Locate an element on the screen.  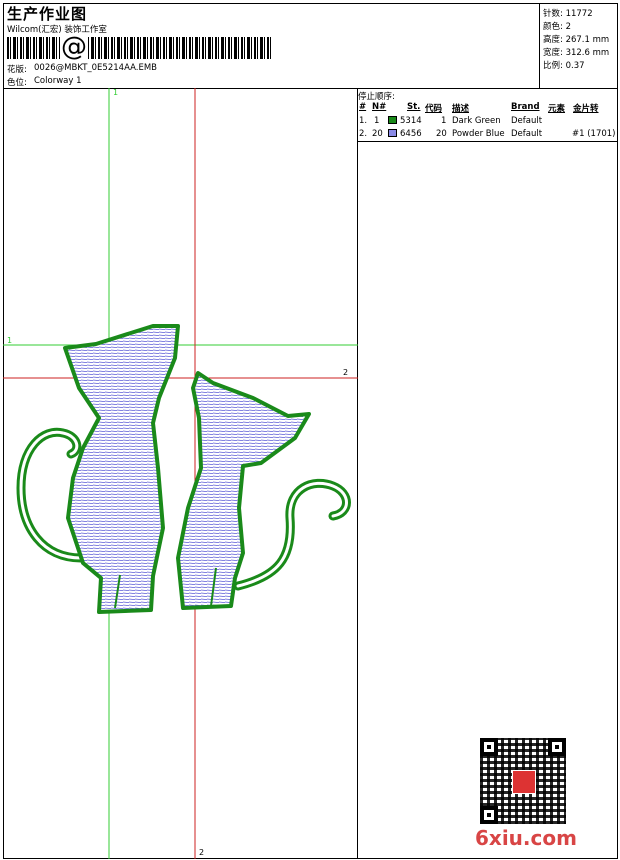
row1-stitches: 5314 is located at coordinates (411, 121).